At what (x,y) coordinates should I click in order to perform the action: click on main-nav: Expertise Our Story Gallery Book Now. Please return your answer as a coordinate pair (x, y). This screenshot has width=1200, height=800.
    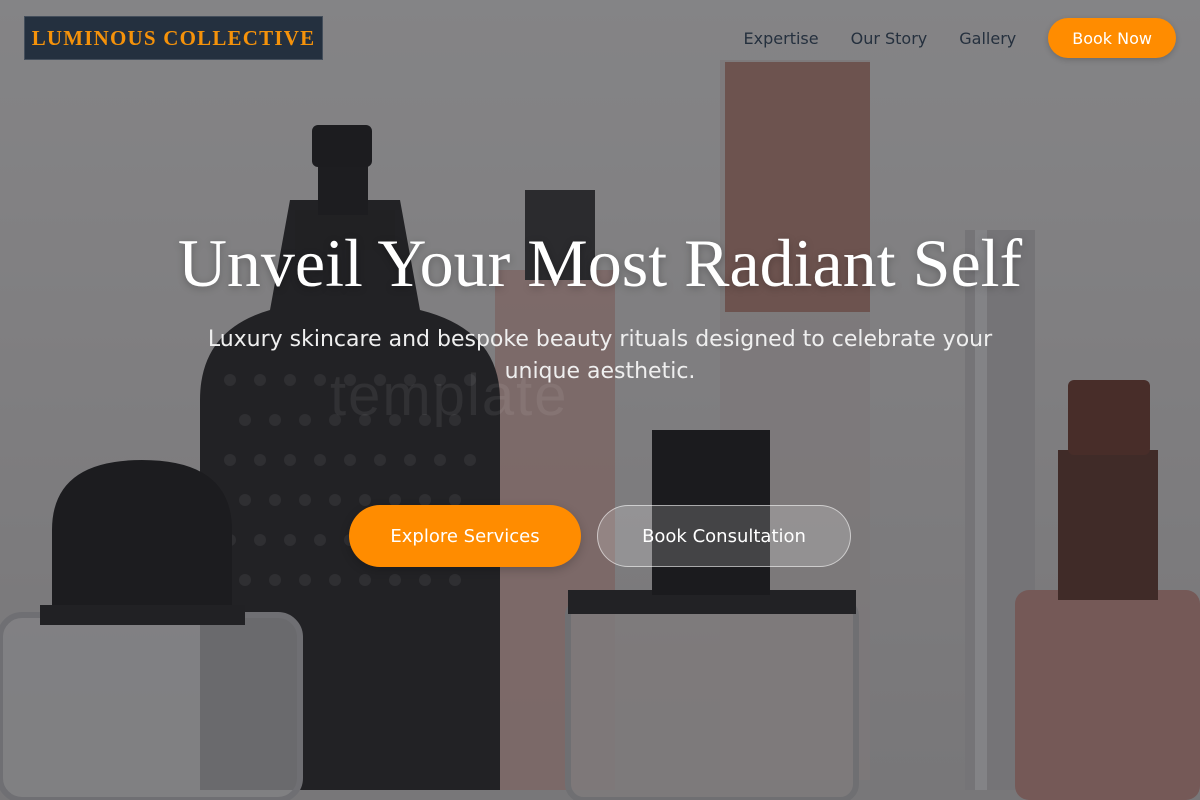
    Looking at the image, I should click on (960, 38).